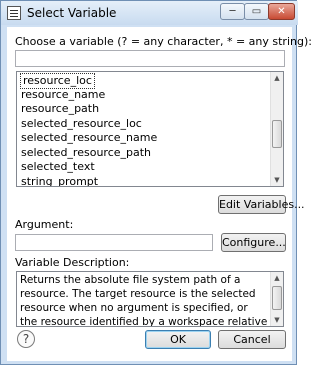 Image resolution: width=320 pixels, height=367 pixels. Describe the element at coordinates (59, 181) in the screenshot. I see `list-item: string_prompt` at that location.